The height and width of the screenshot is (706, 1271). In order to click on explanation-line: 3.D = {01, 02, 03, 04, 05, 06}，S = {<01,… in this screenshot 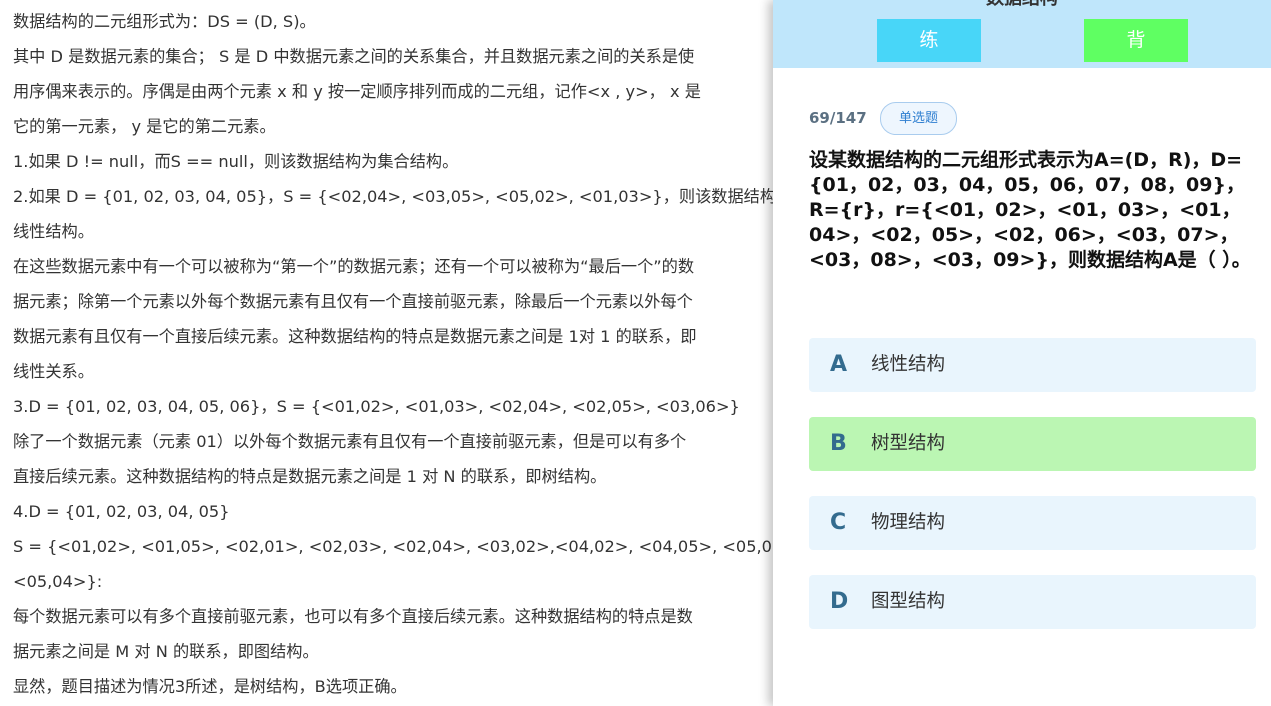, I will do `click(376, 406)`.